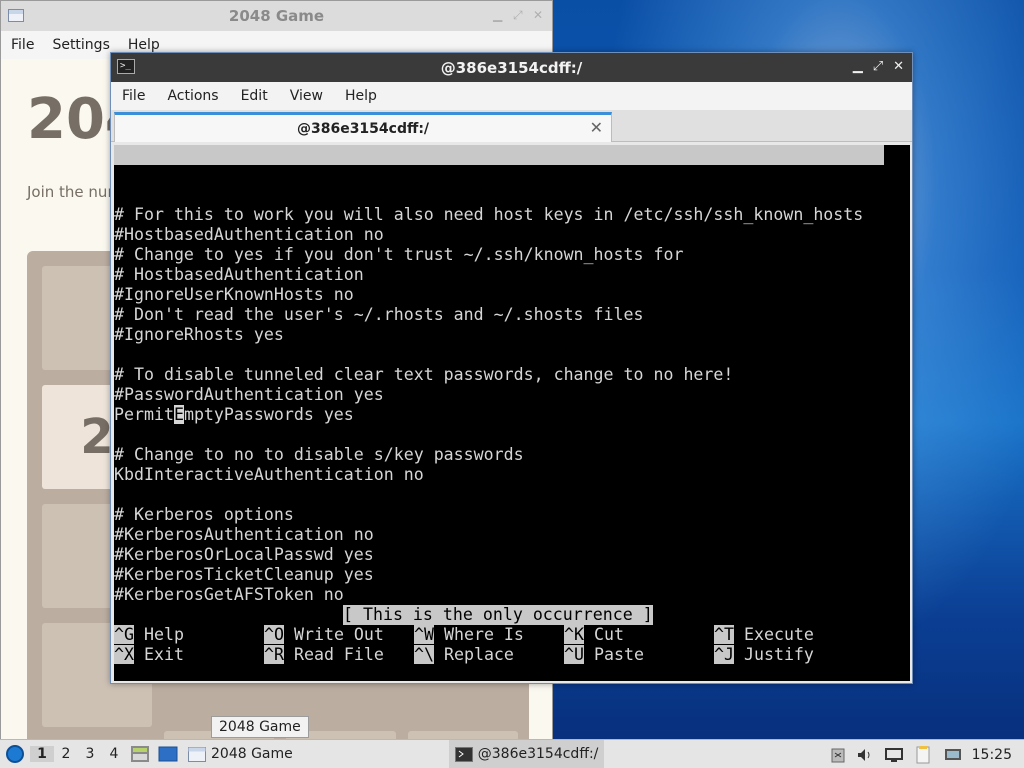 This screenshot has width=1024, height=768. What do you see at coordinates (594, 635) in the screenshot?
I see `shortcut-cut: ^K Cut` at bounding box center [594, 635].